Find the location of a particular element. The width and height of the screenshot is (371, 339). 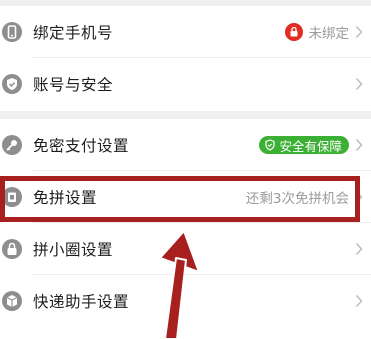

package-icon is located at coordinates (12, 301).